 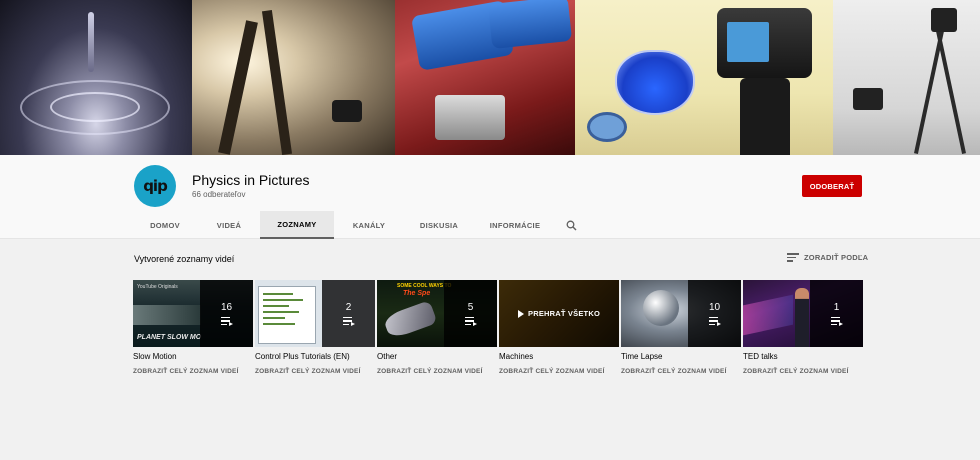 I want to click on thumbnail-brand: YouTube Originals, so click(x=157, y=287).